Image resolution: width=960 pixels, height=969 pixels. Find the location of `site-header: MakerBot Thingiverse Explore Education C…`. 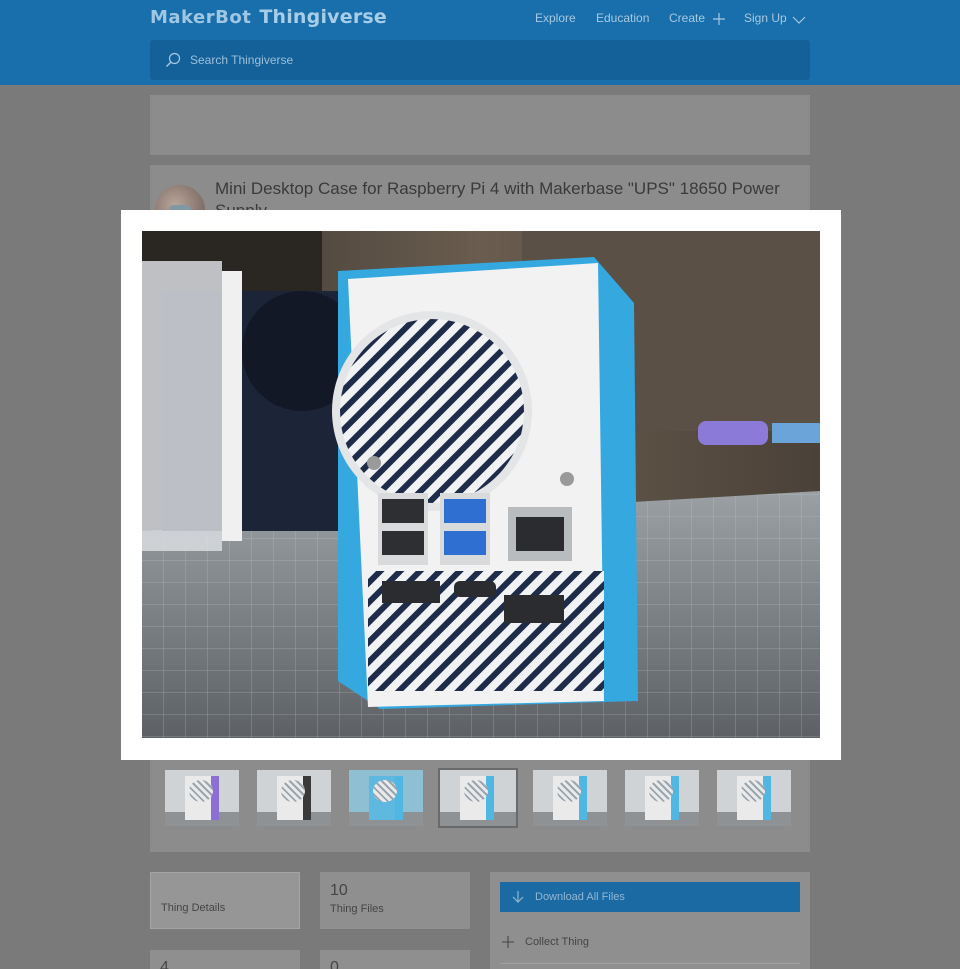

site-header: MakerBot Thingiverse Explore Education C… is located at coordinates (480, 42).